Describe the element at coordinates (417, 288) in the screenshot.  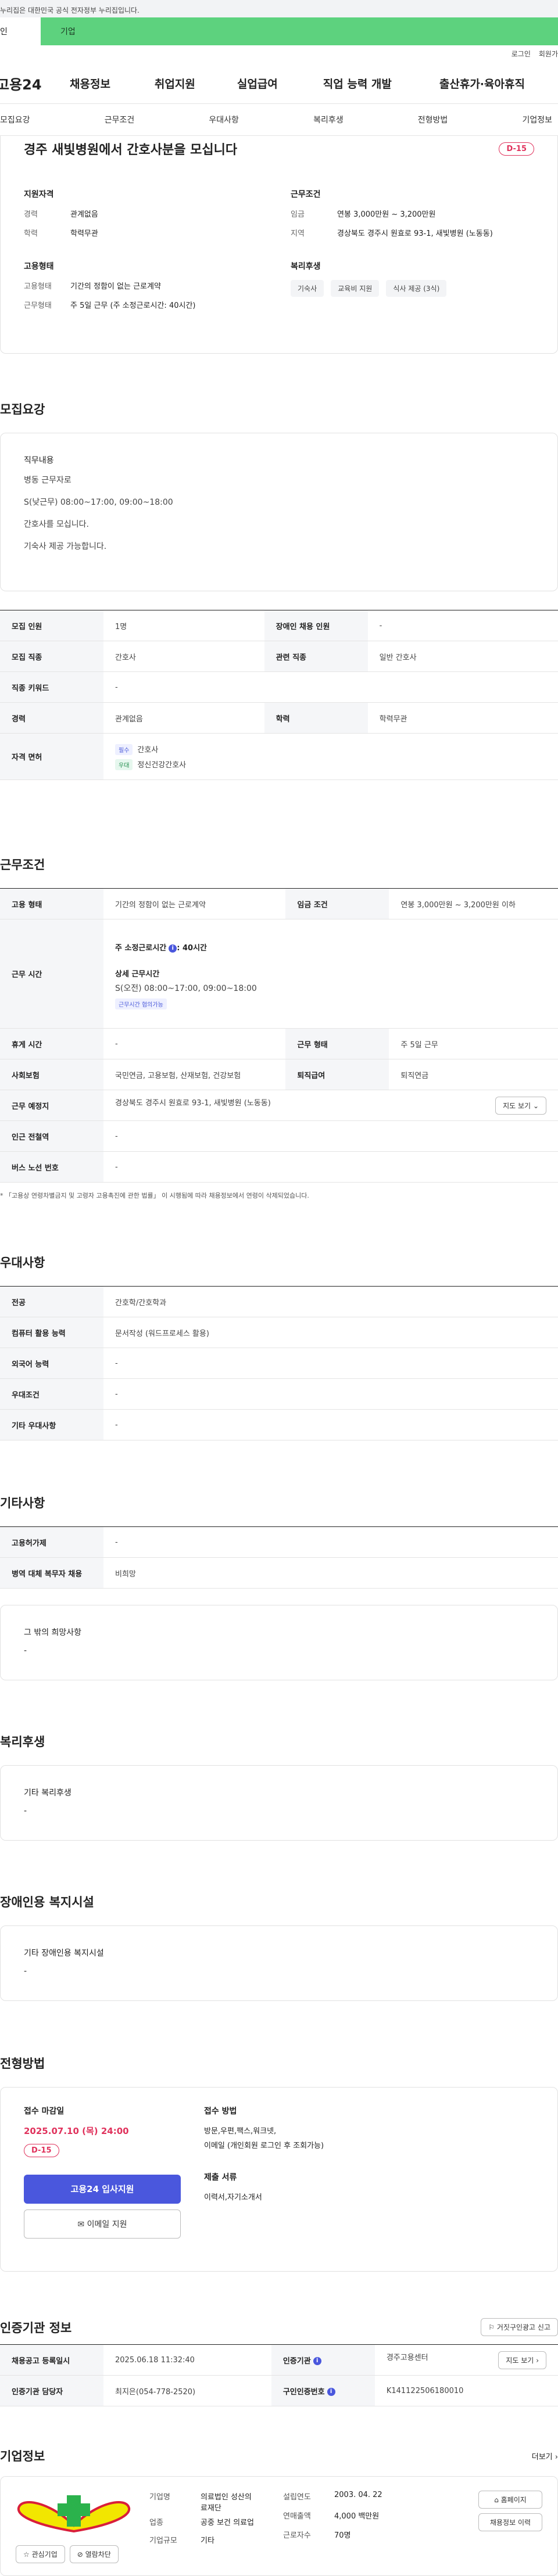
I see `welfare-chip: 식사 제공 (3식)` at that location.